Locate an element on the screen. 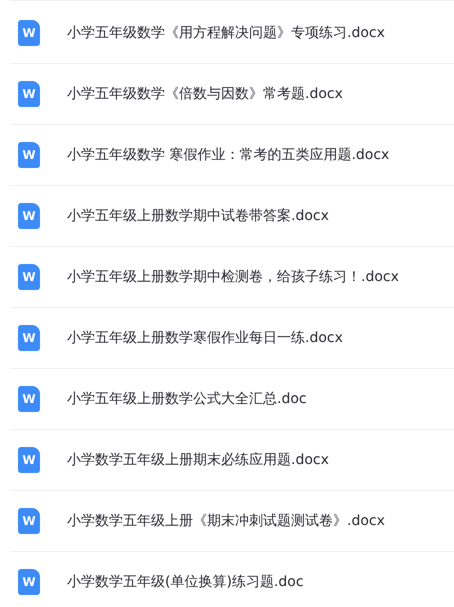 The height and width of the screenshot is (607, 454). file-name-link: 小学五年级数学《倍数与因数》常考题.docx is located at coordinates (205, 94).